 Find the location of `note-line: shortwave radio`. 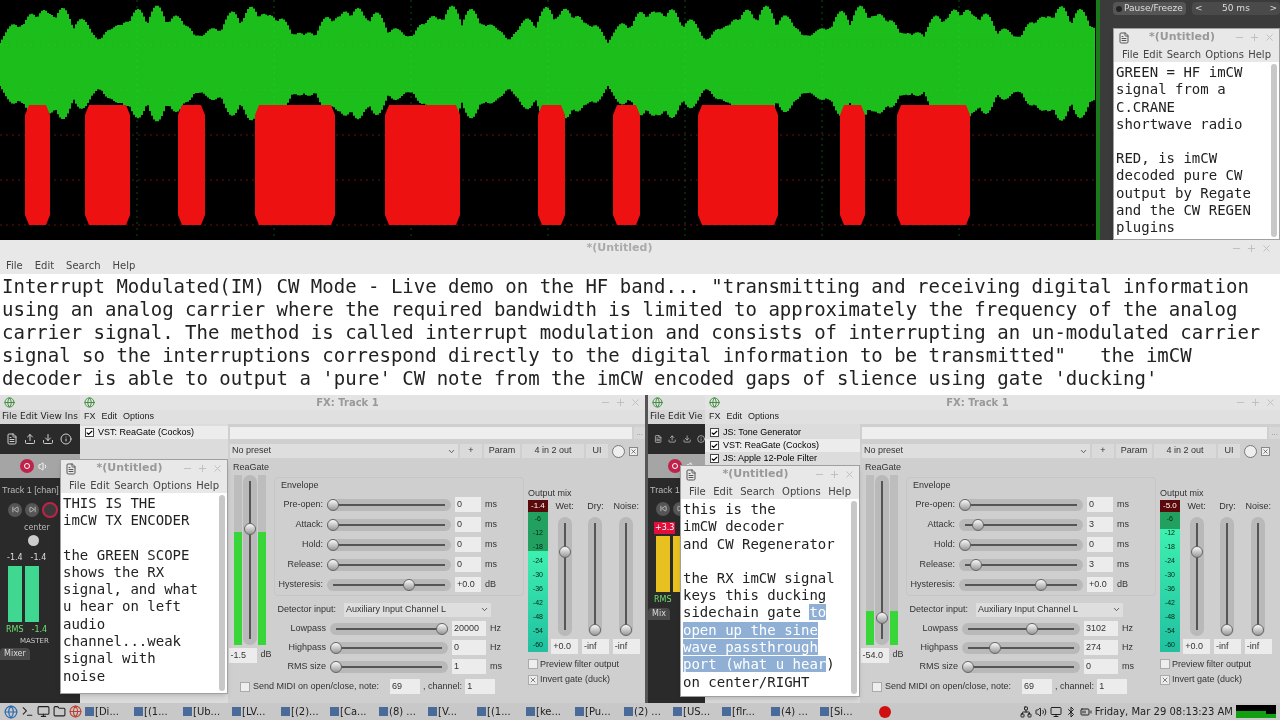

note-line: shortwave radio is located at coordinates (1179, 124).